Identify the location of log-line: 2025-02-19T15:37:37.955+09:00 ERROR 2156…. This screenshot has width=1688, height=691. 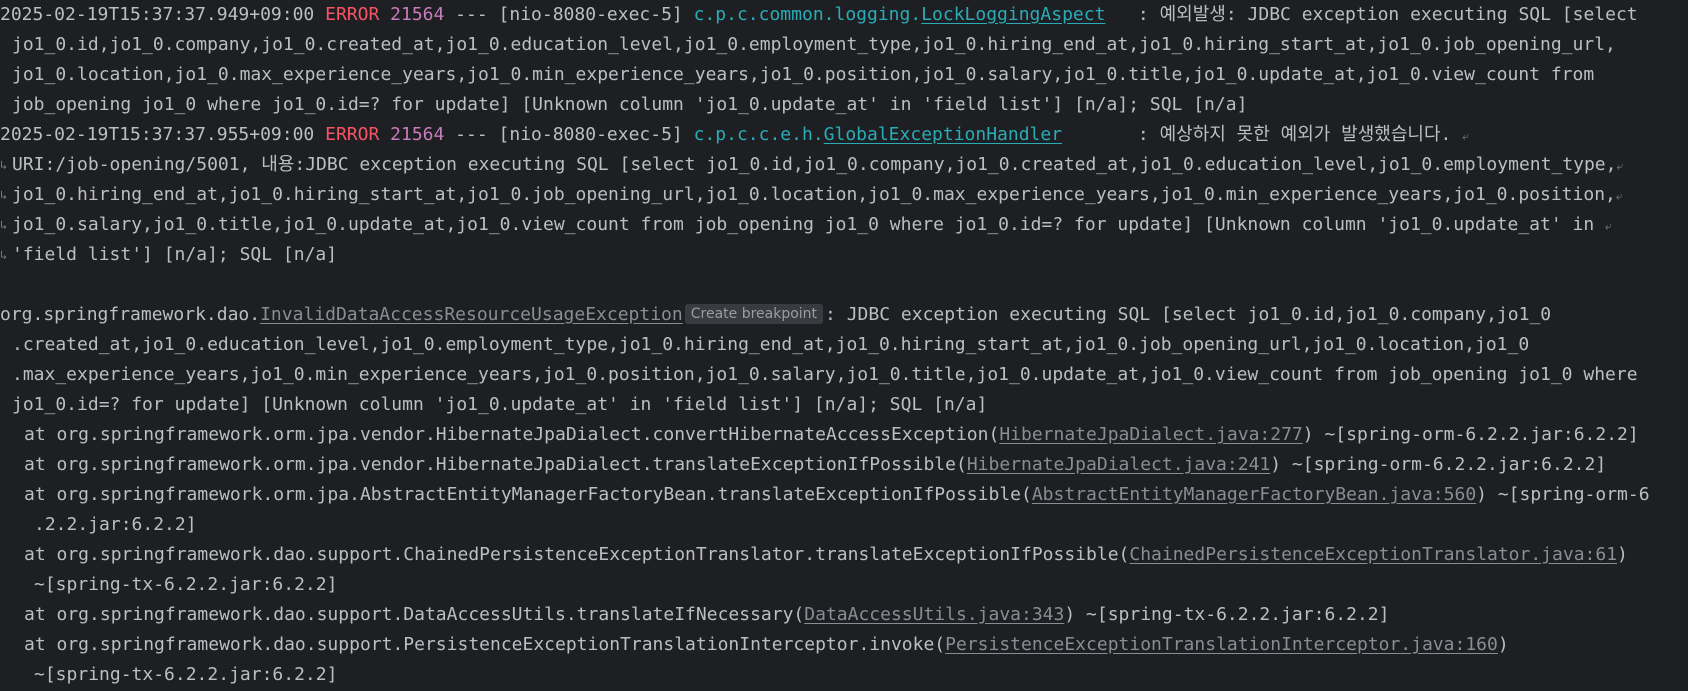
(844, 135).